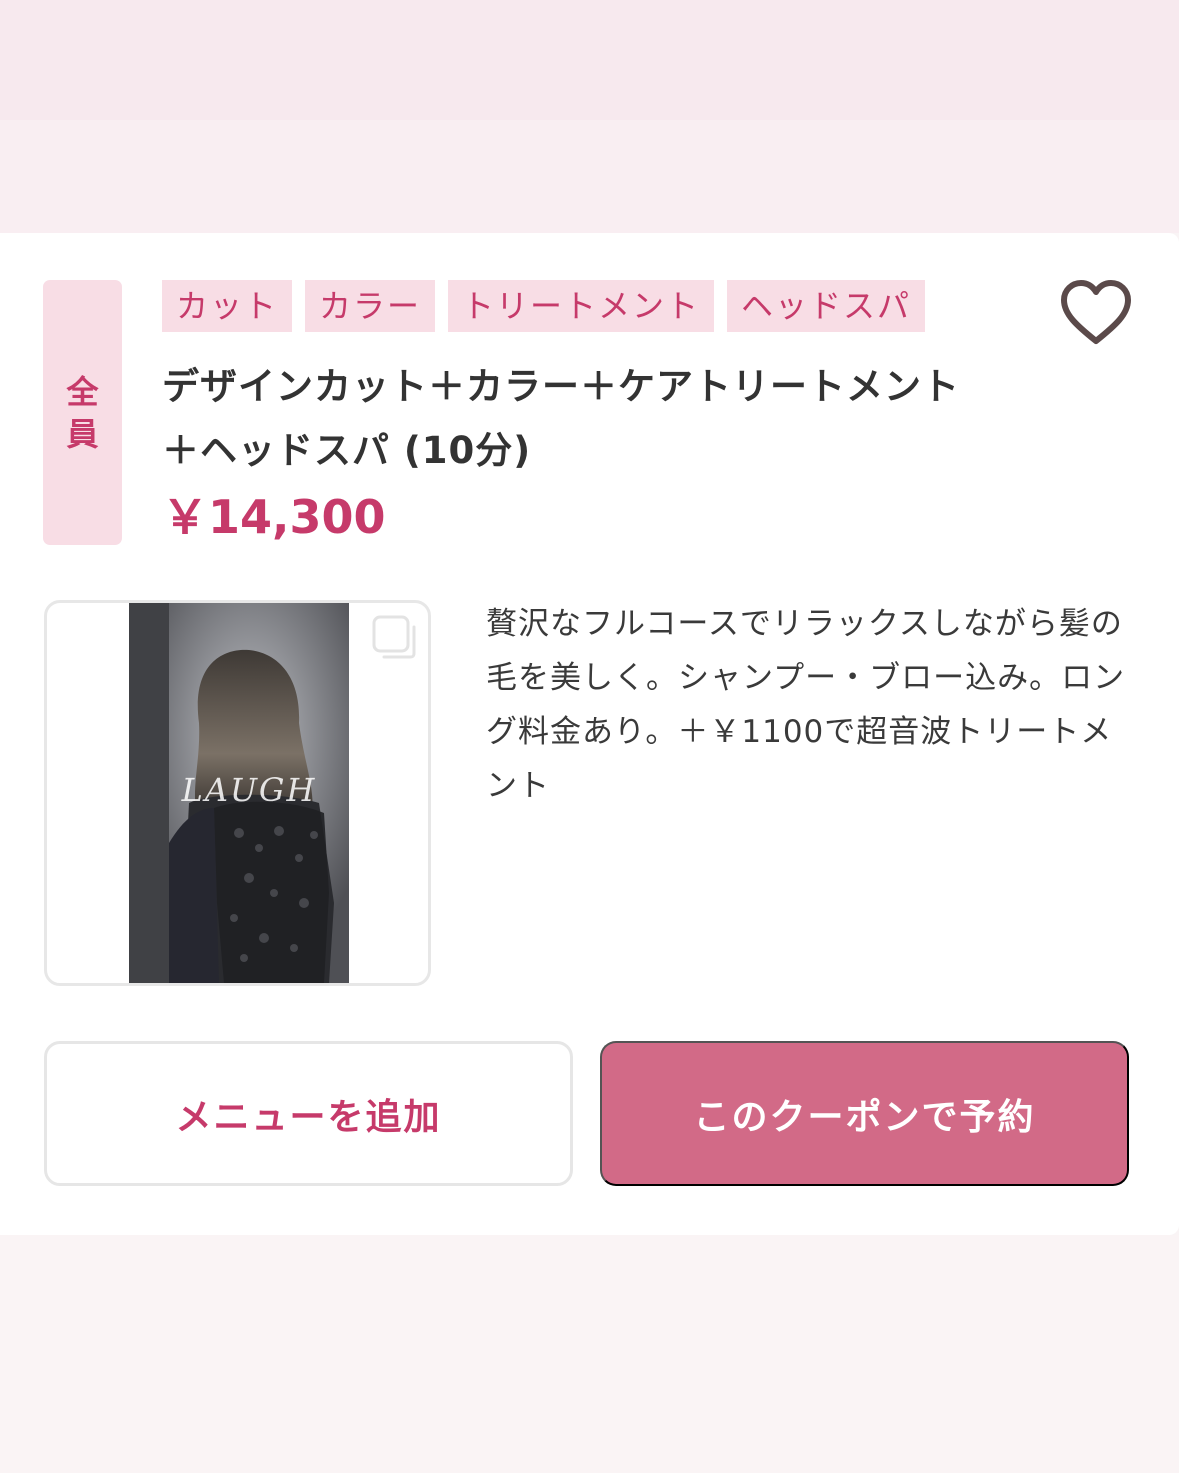 The image size is (1179, 1473). I want to click on heart-outline-icon, so click(1096, 312).